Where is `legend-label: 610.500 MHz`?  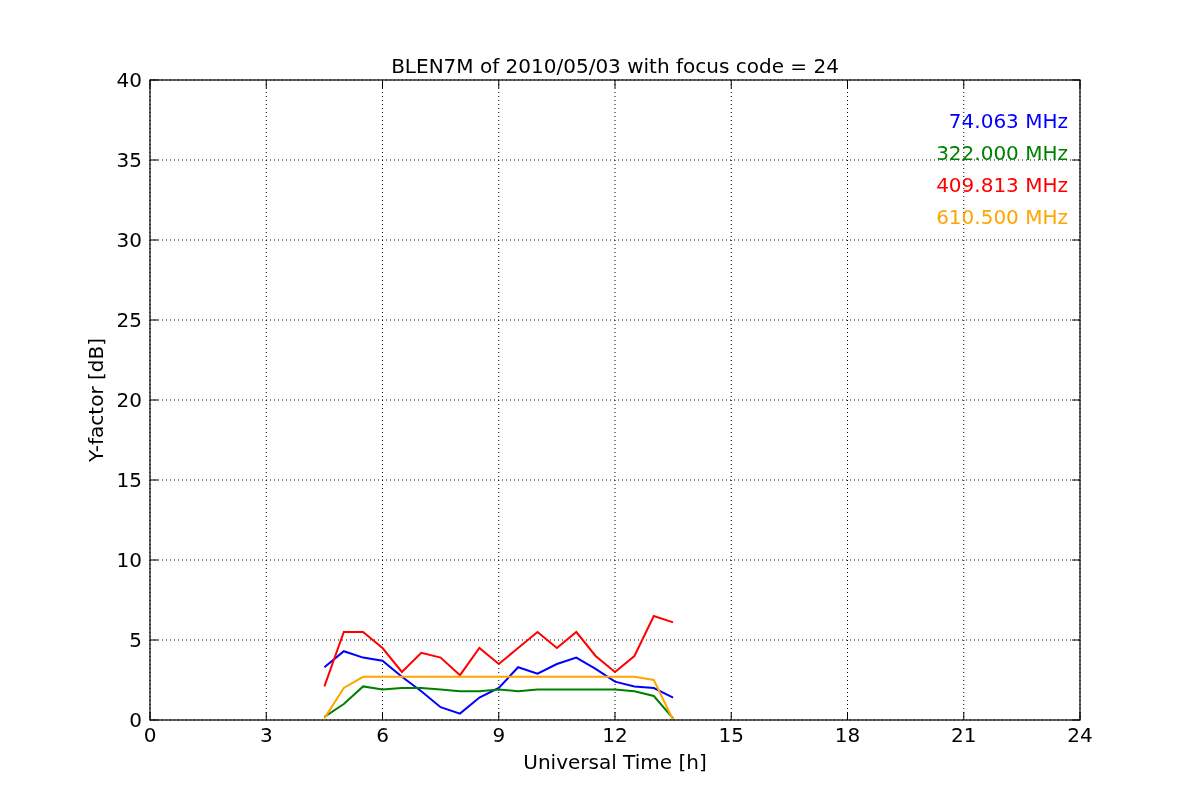 legend-label: 610.500 MHz is located at coordinates (1002, 217).